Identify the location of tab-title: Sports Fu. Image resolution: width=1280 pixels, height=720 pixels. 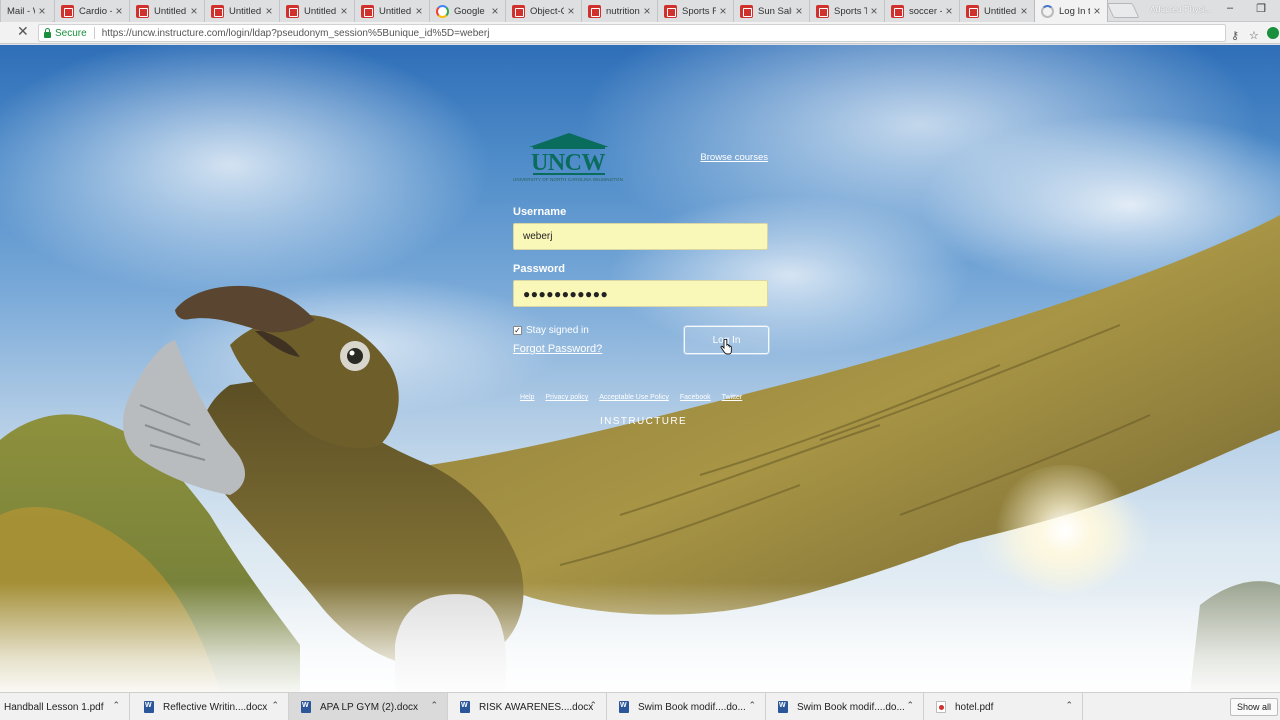
(699, 11).